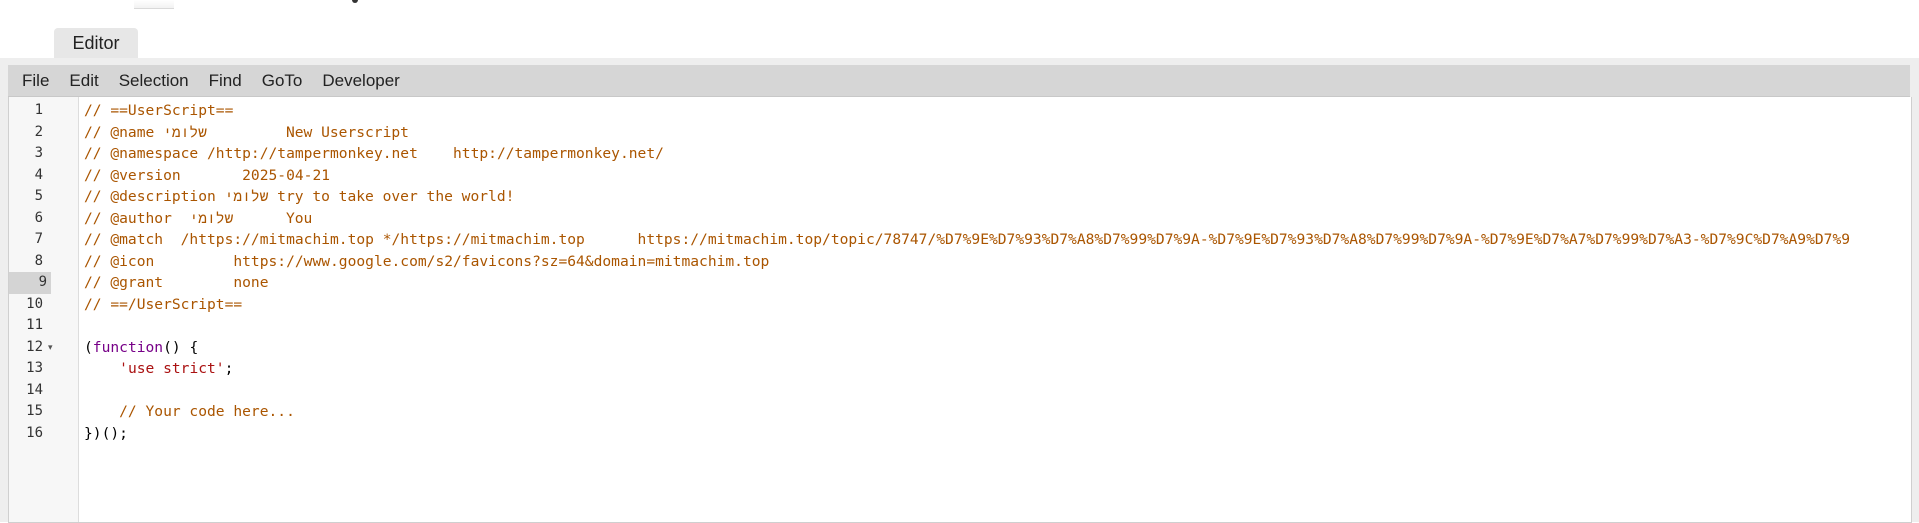 The height and width of the screenshot is (523, 1919). Describe the element at coordinates (34, 325) in the screenshot. I see `line-number: 11` at that location.